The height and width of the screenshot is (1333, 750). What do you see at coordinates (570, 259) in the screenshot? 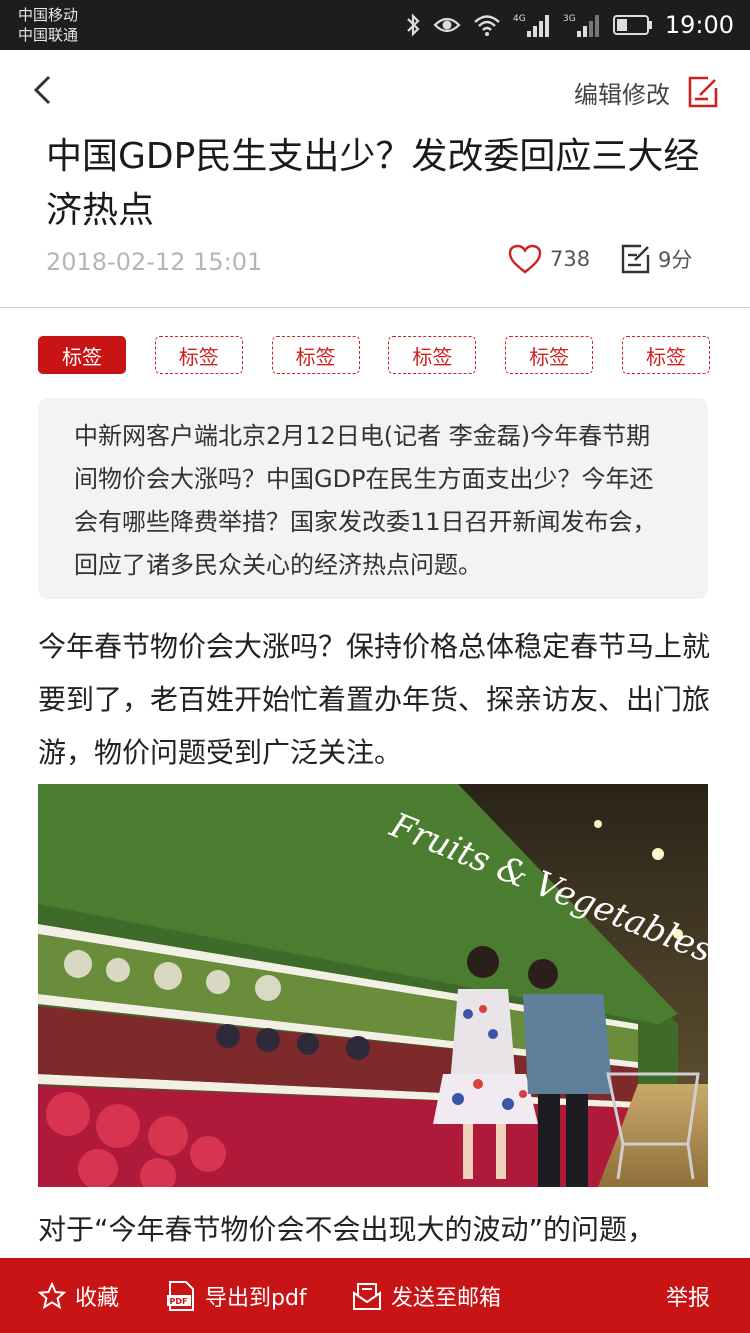
I see `like-count: 738` at bounding box center [570, 259].